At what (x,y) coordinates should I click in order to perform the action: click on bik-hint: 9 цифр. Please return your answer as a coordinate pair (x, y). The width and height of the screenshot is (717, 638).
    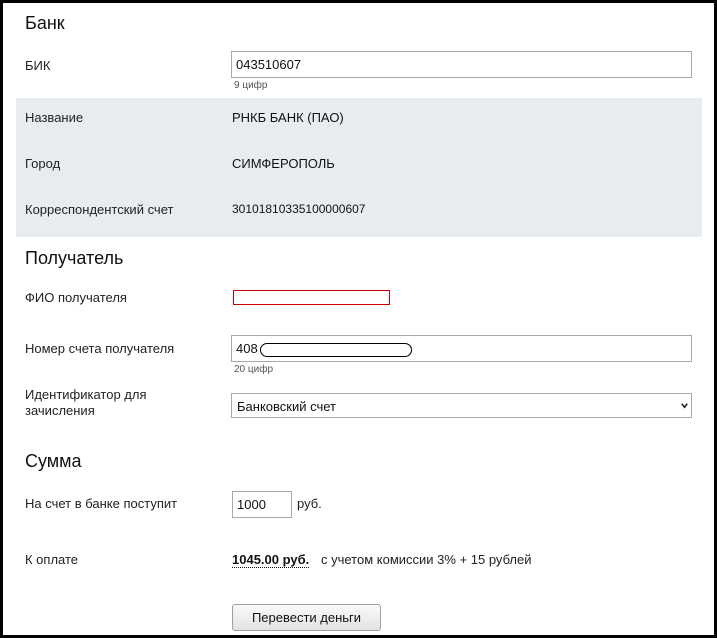
    Looking at the image, I should click on (251, 85).